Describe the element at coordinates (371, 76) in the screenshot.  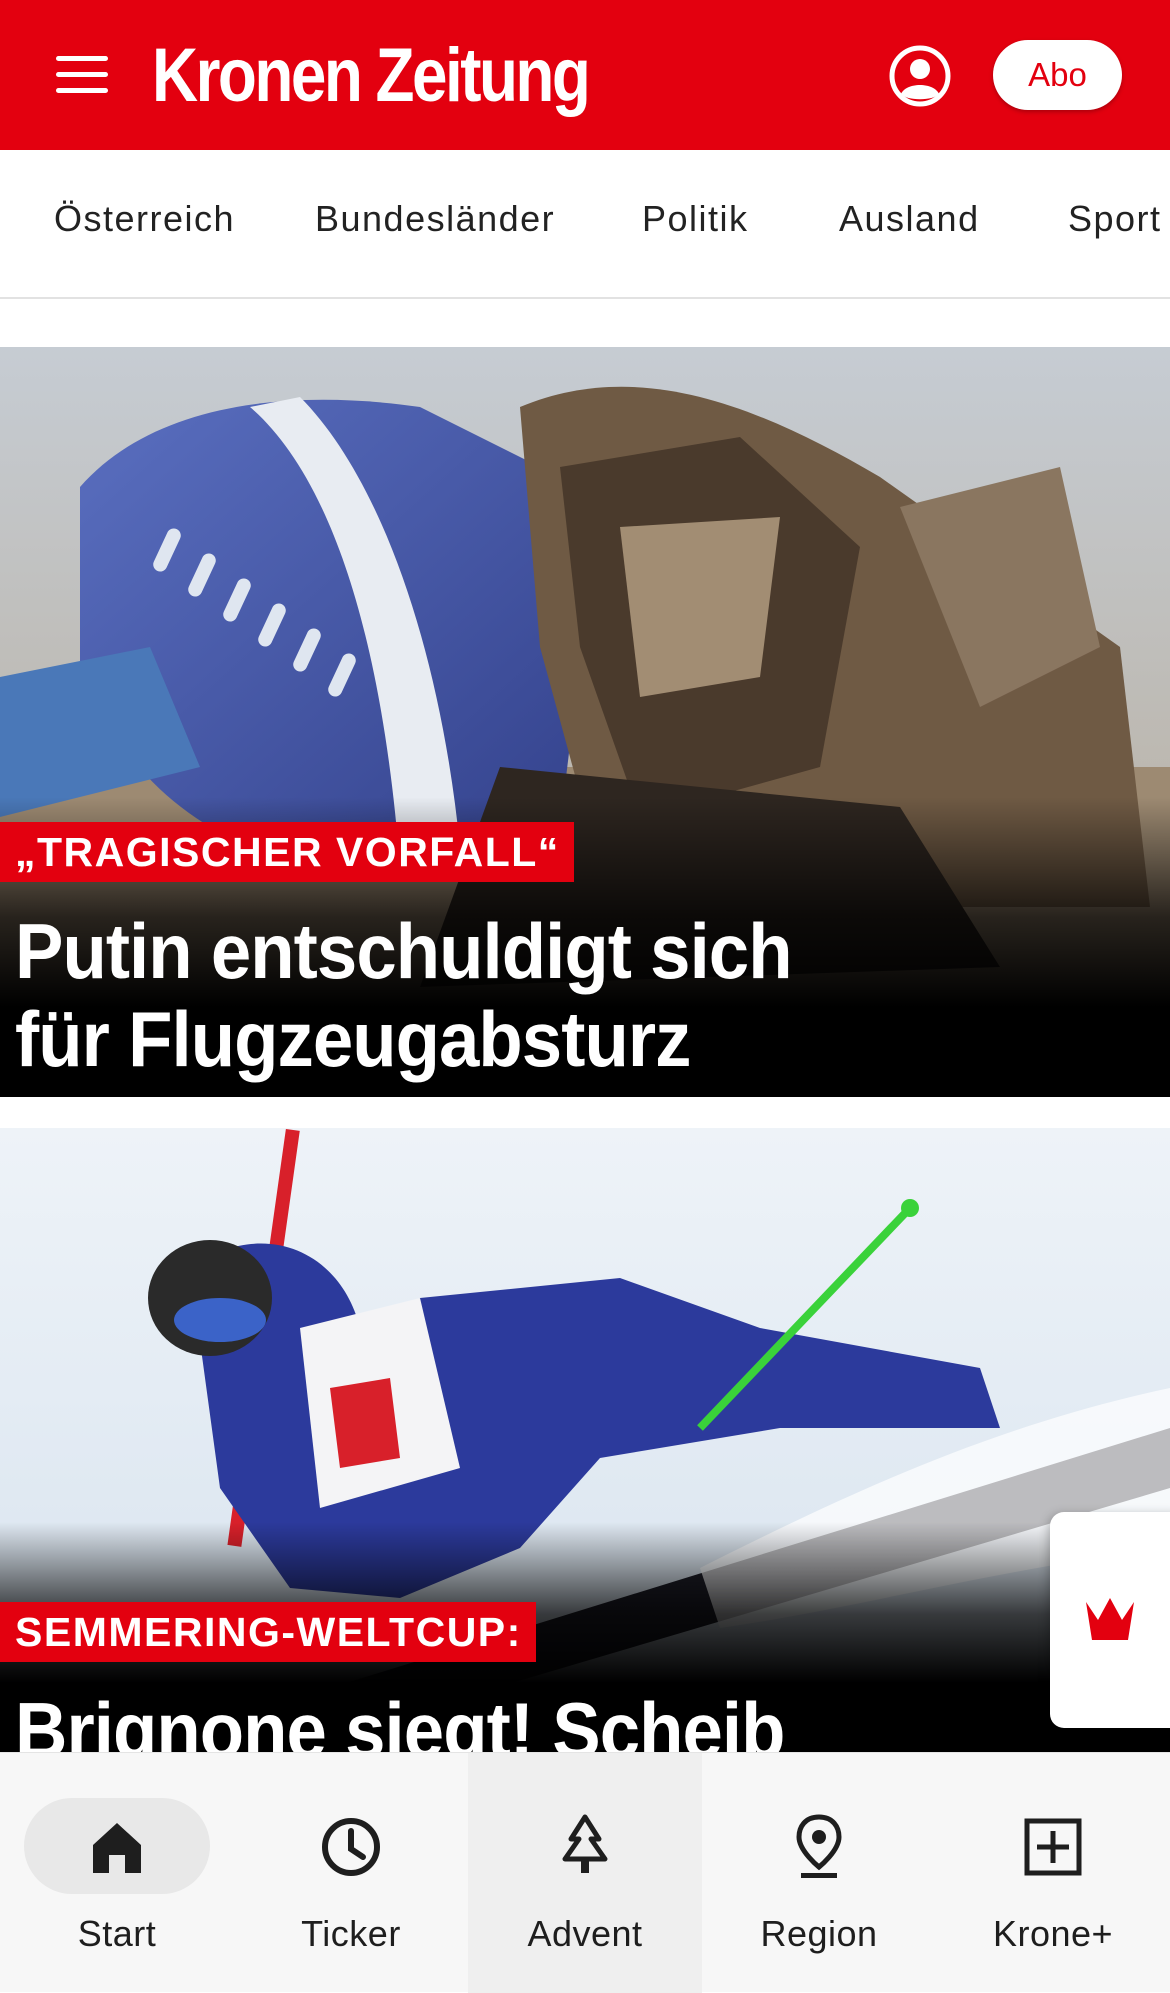
I see `brand-logo: Kronen Zeitung` at that location.